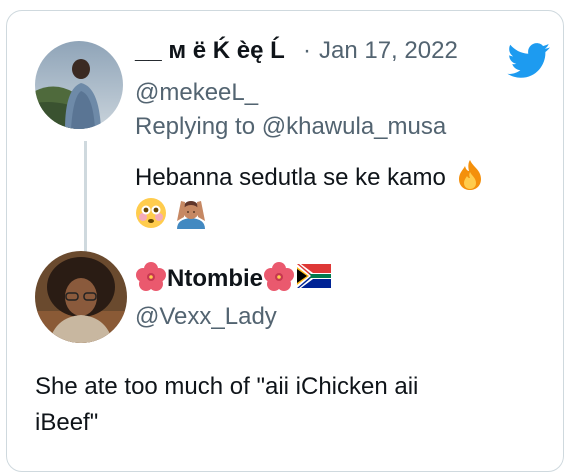  Describe the element at coordinates (314, 279) in the screenshot. I see `south-africa-flag-emoji` at that location.